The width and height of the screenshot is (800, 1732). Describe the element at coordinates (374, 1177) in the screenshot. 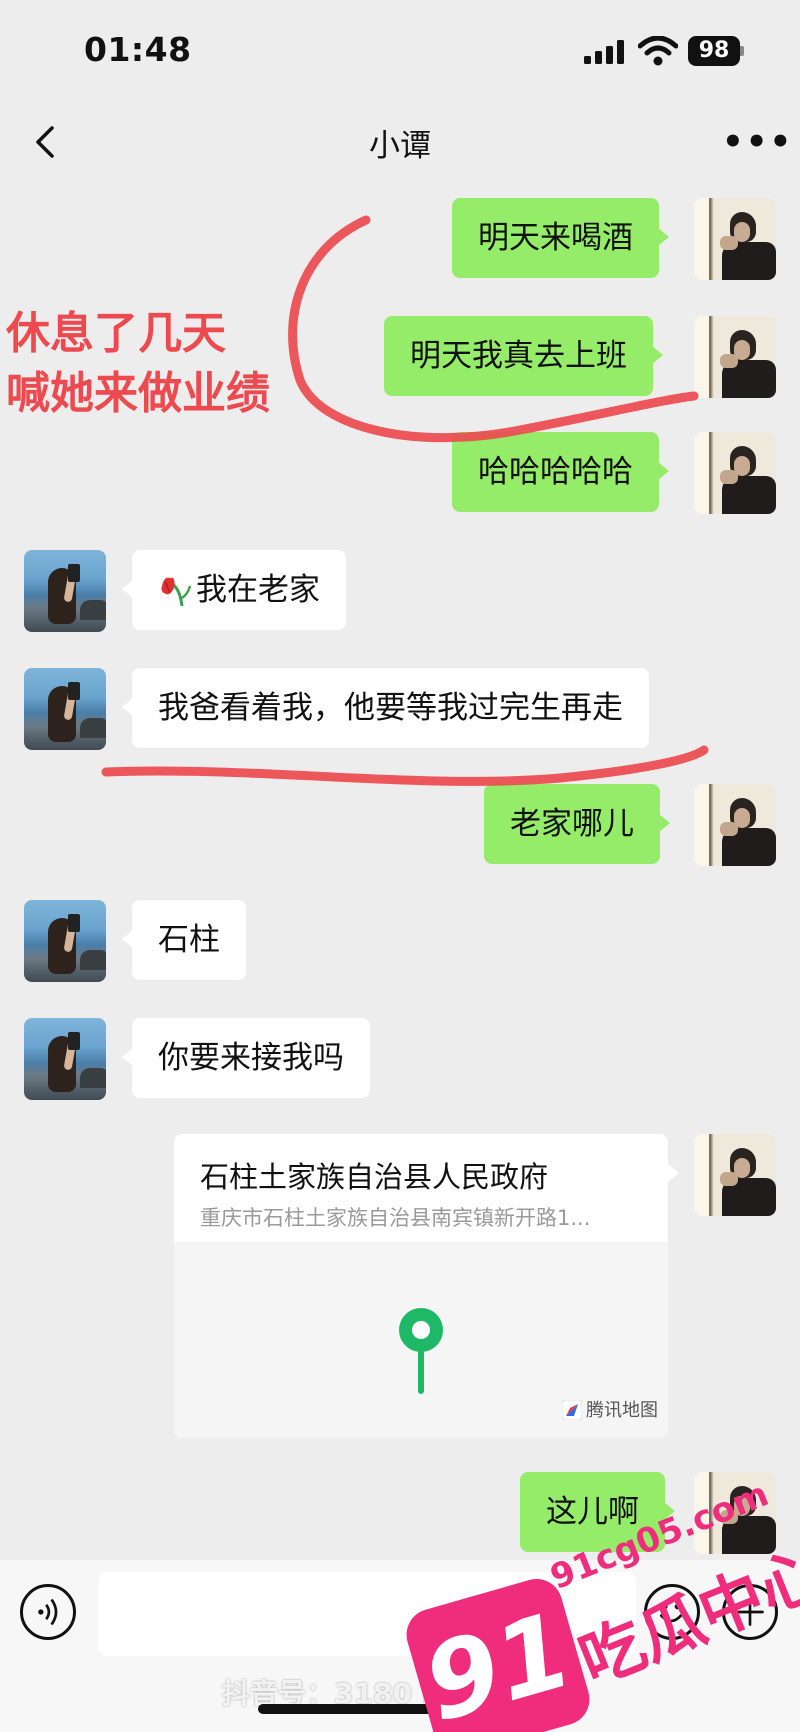

I see `location-name: 石柱土家族自治县人民政府` at that location.